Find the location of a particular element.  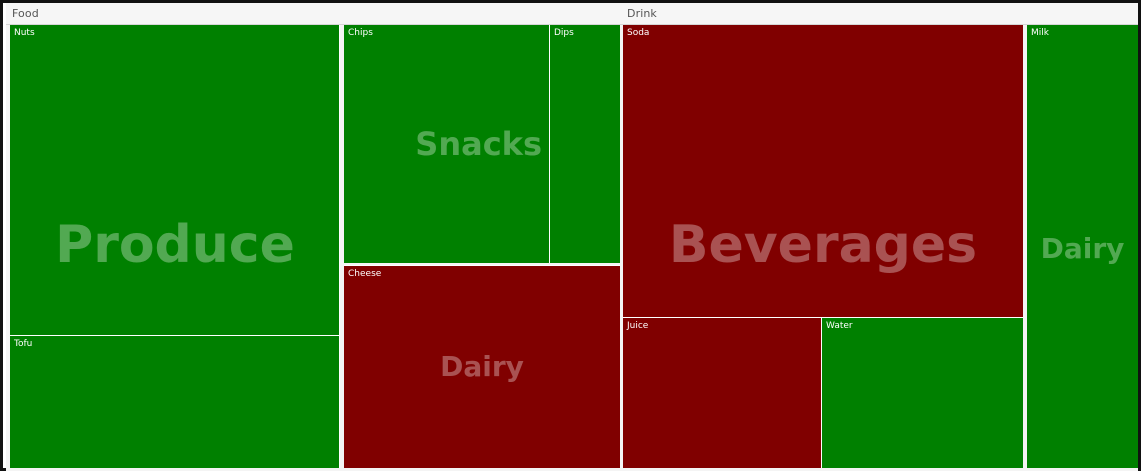

cell-label-juice: Juice is located at coordinates (638, 326).